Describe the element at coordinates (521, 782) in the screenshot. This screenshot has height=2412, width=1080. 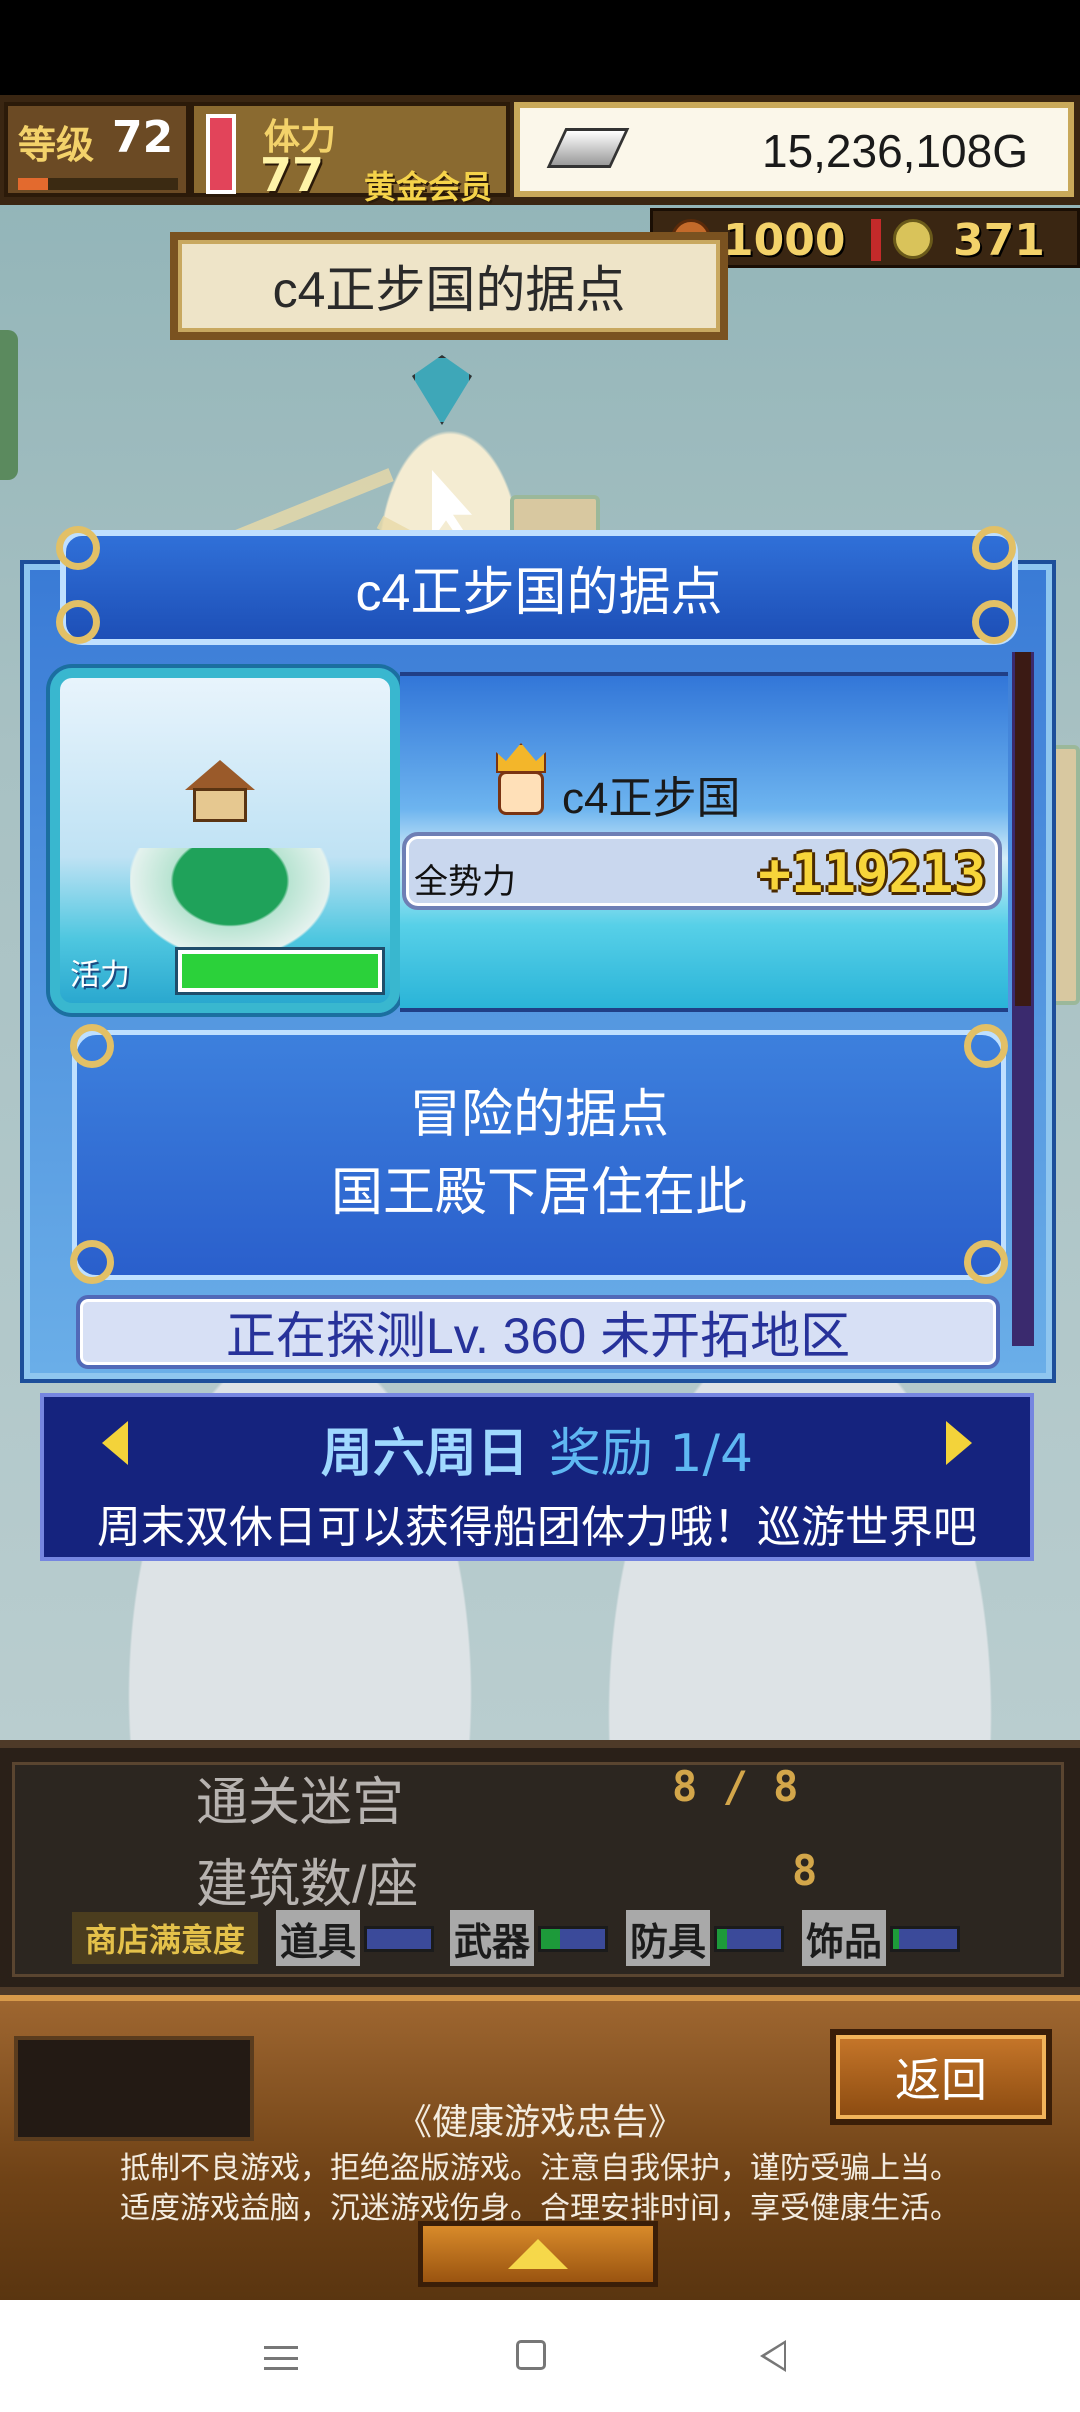
I see `king-avatar-icon` at that location.